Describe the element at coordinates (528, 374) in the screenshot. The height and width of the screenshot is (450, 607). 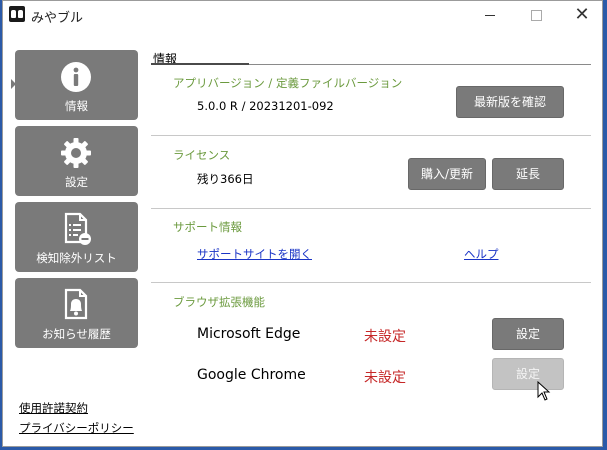
I see `chrome-setup-button: 設定` at that location.